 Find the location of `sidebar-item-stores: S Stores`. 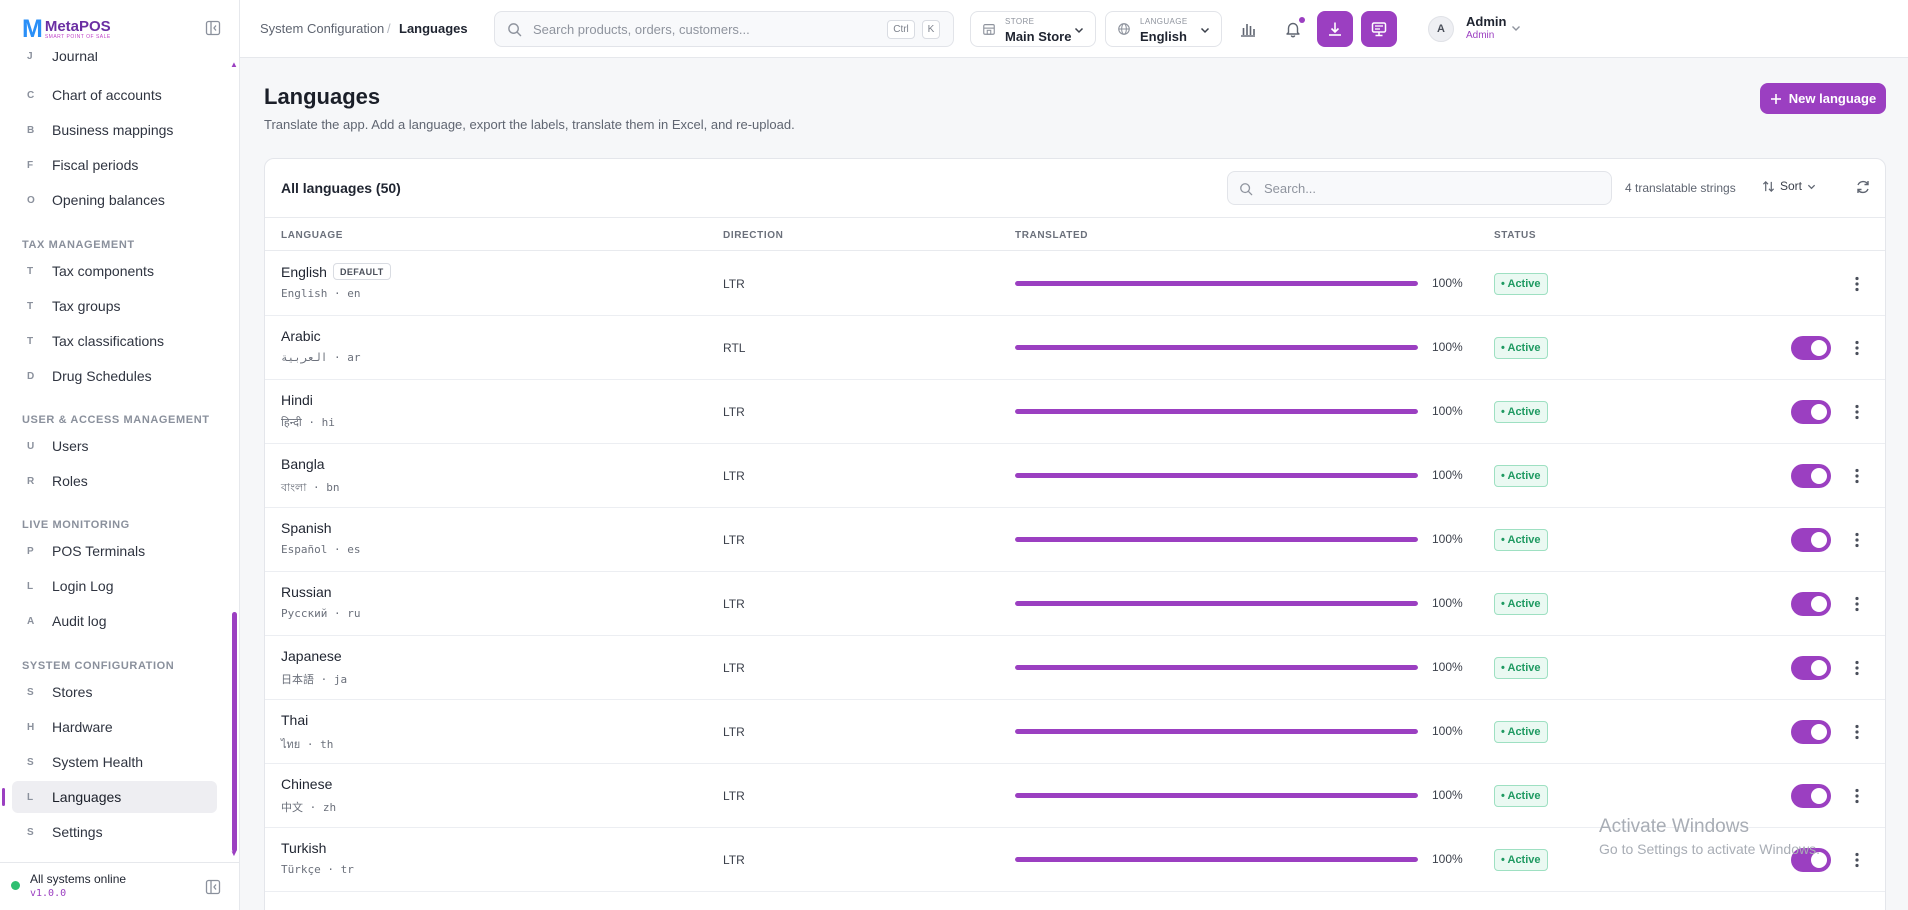

sidebar-item-stores: S Stores is located at coordinates (114, 692).